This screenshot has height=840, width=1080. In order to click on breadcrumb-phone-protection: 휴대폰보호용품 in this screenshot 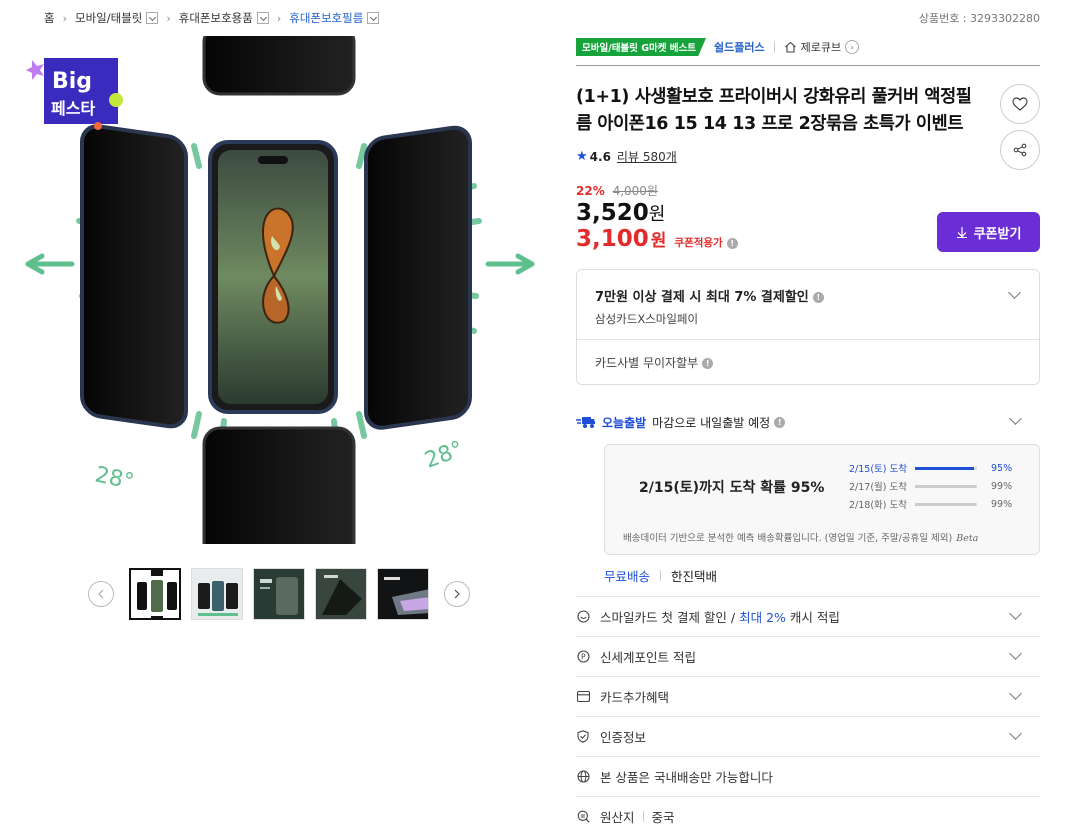, I will do `click(224, 18)`.